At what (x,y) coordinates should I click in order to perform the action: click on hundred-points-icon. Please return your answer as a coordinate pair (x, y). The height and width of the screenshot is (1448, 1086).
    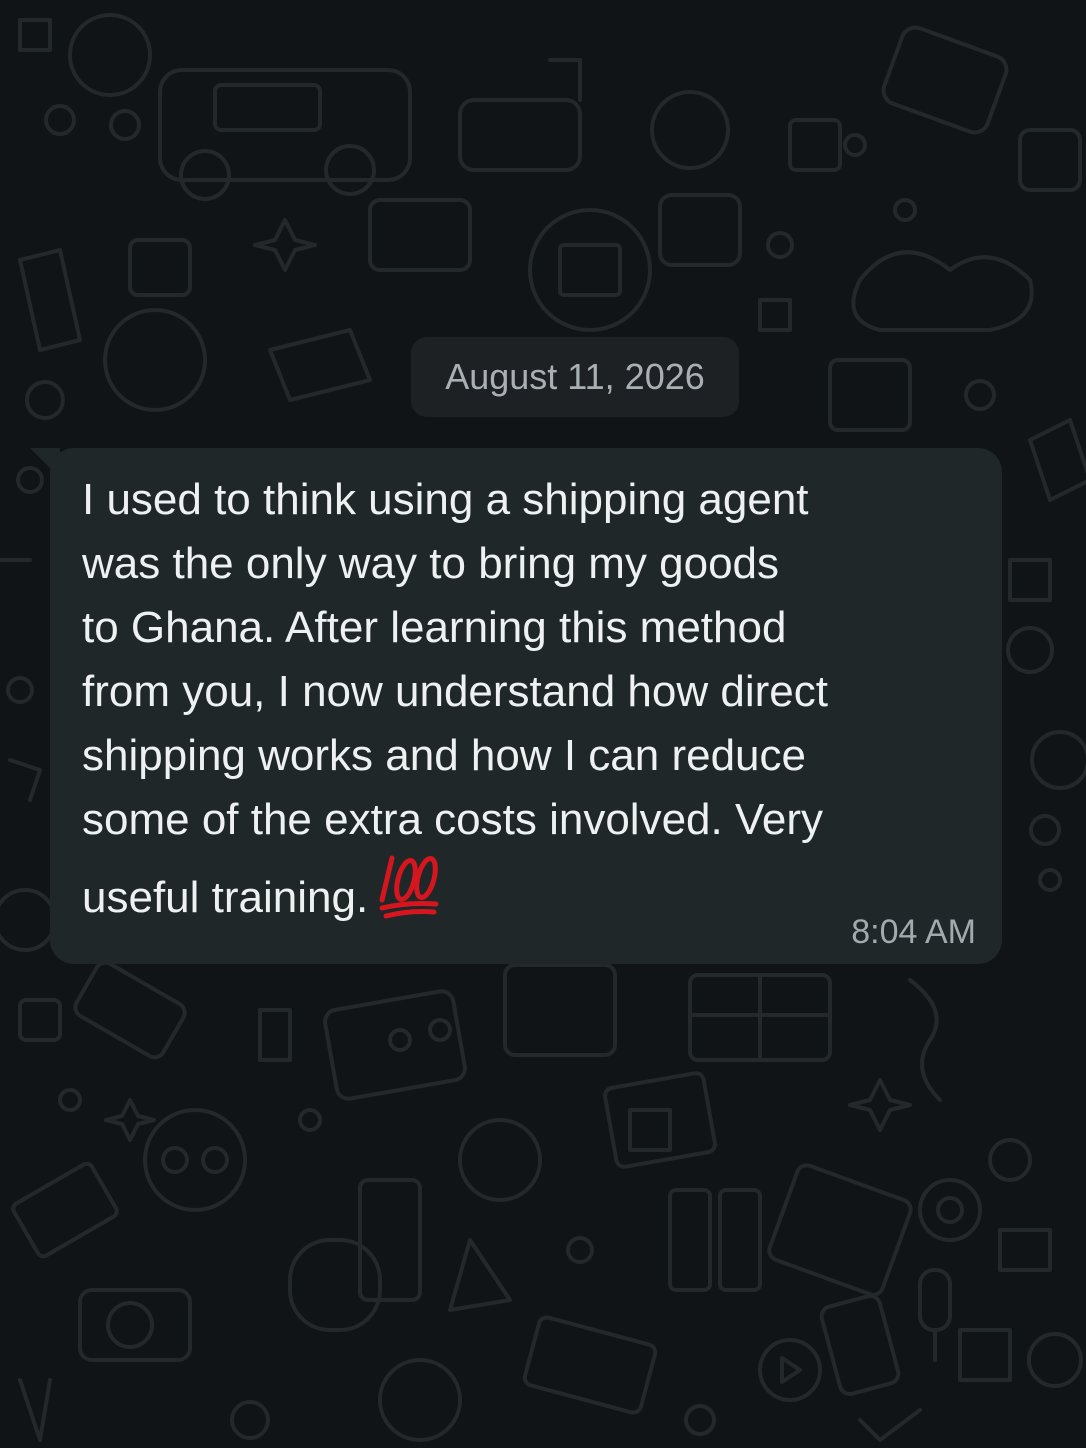
    Looking at the image, I should click on (409, 887).